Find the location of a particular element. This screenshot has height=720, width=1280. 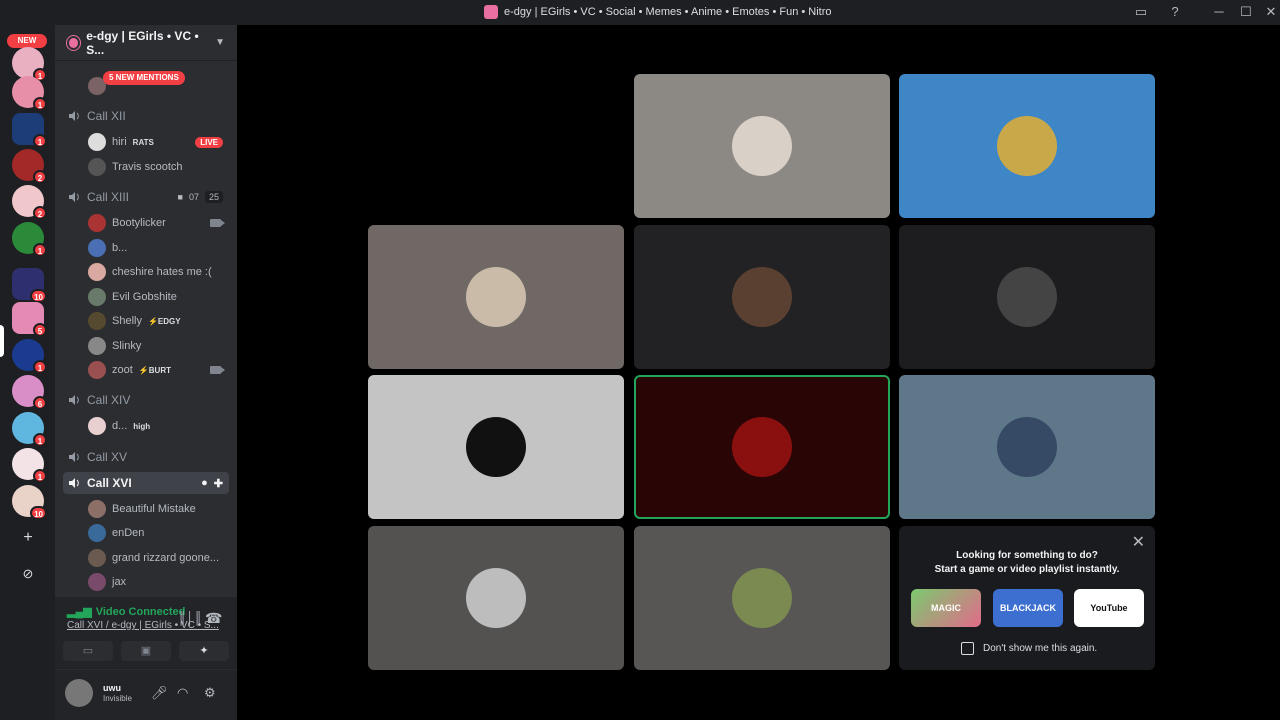

minimize-button: ─ is located at coordinates (1219, 11).